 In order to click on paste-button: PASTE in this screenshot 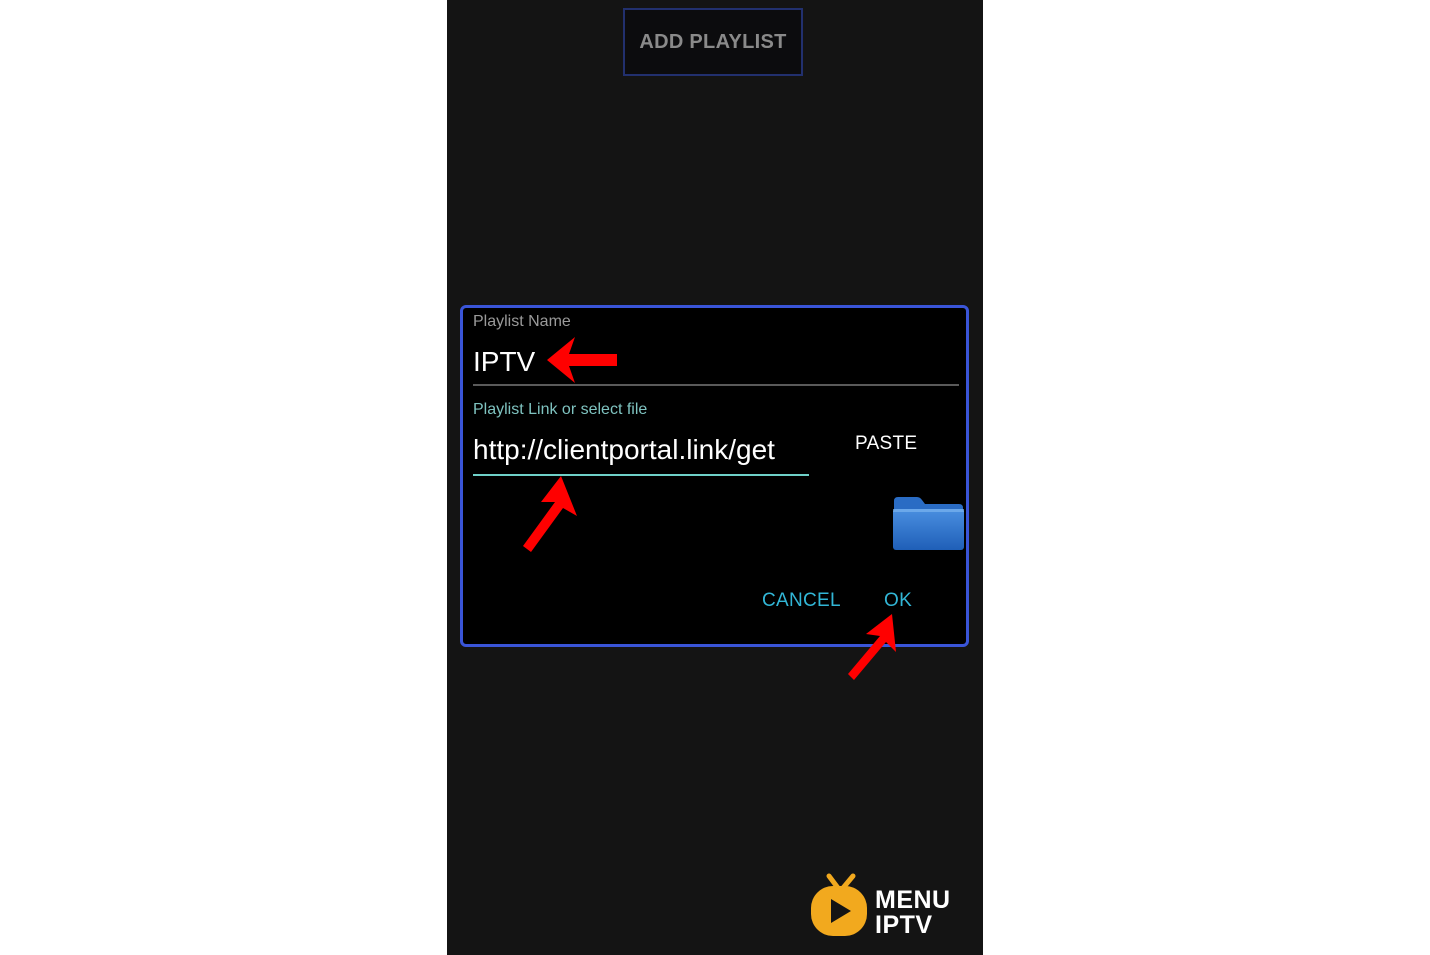, I will do `click(886, 444)`.